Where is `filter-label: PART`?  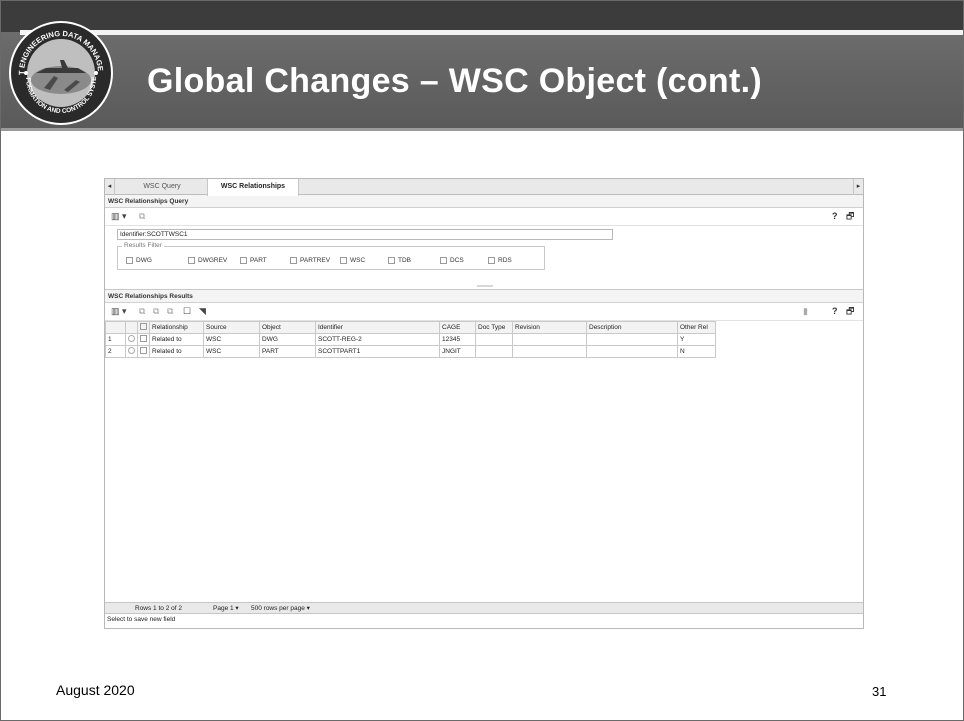 filter-label: PART is located at coordinates (258, 261).